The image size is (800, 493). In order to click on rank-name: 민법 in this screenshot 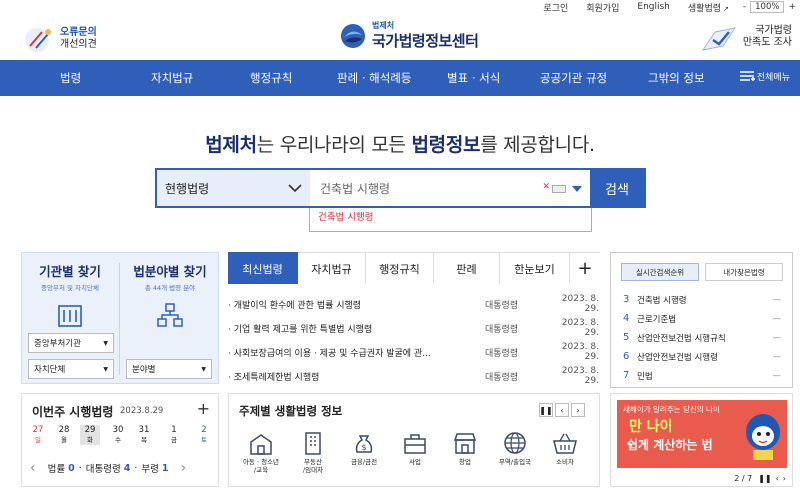, I will do `click(645, 376)`.